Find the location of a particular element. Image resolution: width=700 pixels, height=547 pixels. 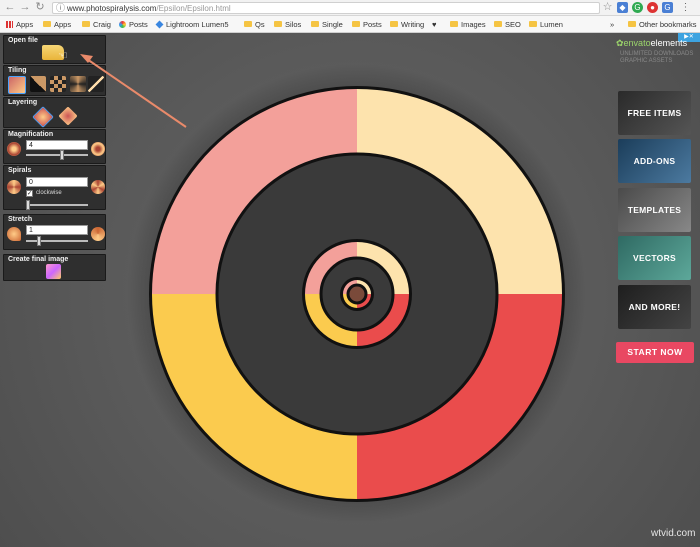

bookmark-silos: Silos is located at coordinates (287, 24).